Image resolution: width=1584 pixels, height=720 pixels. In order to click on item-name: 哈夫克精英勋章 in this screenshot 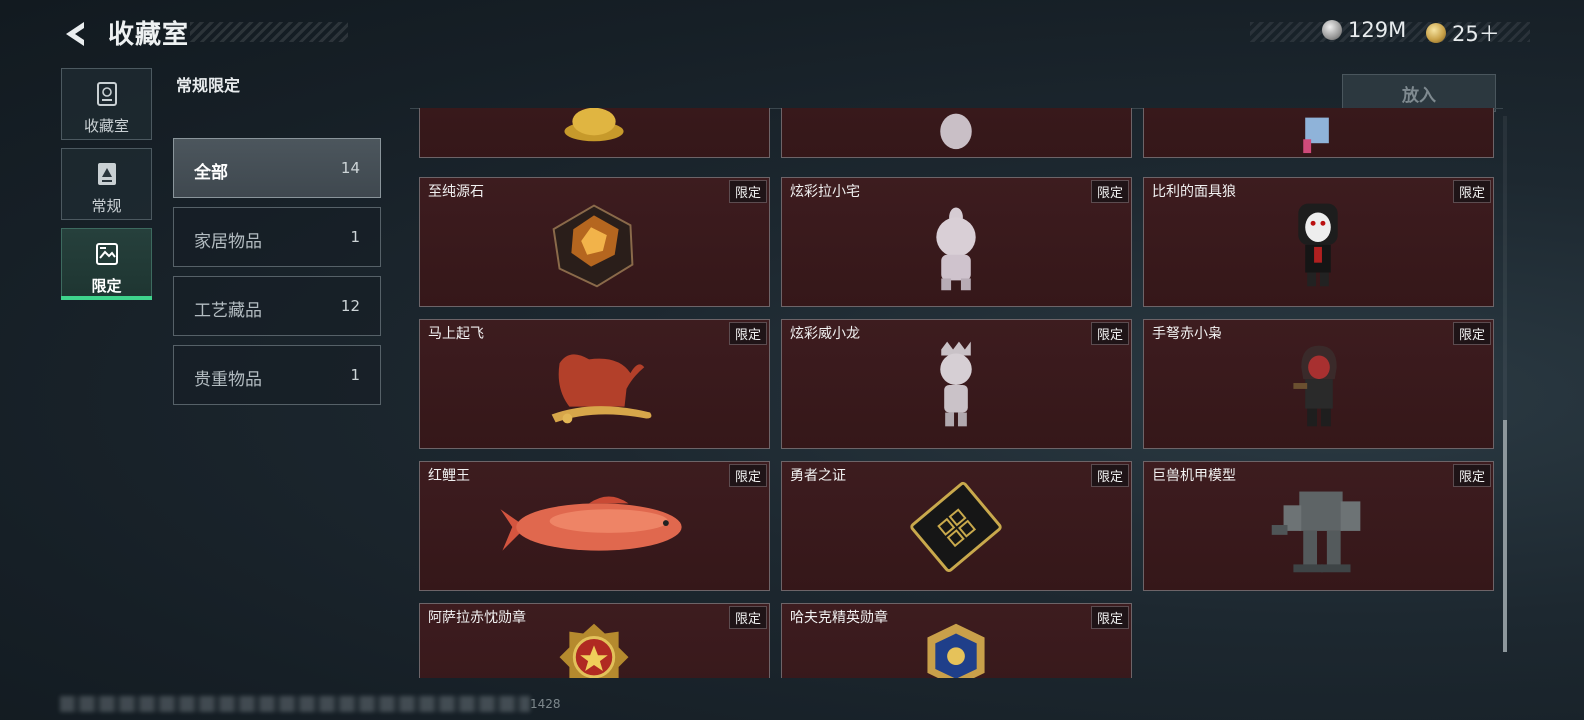, I will do `click(839, 618)`.